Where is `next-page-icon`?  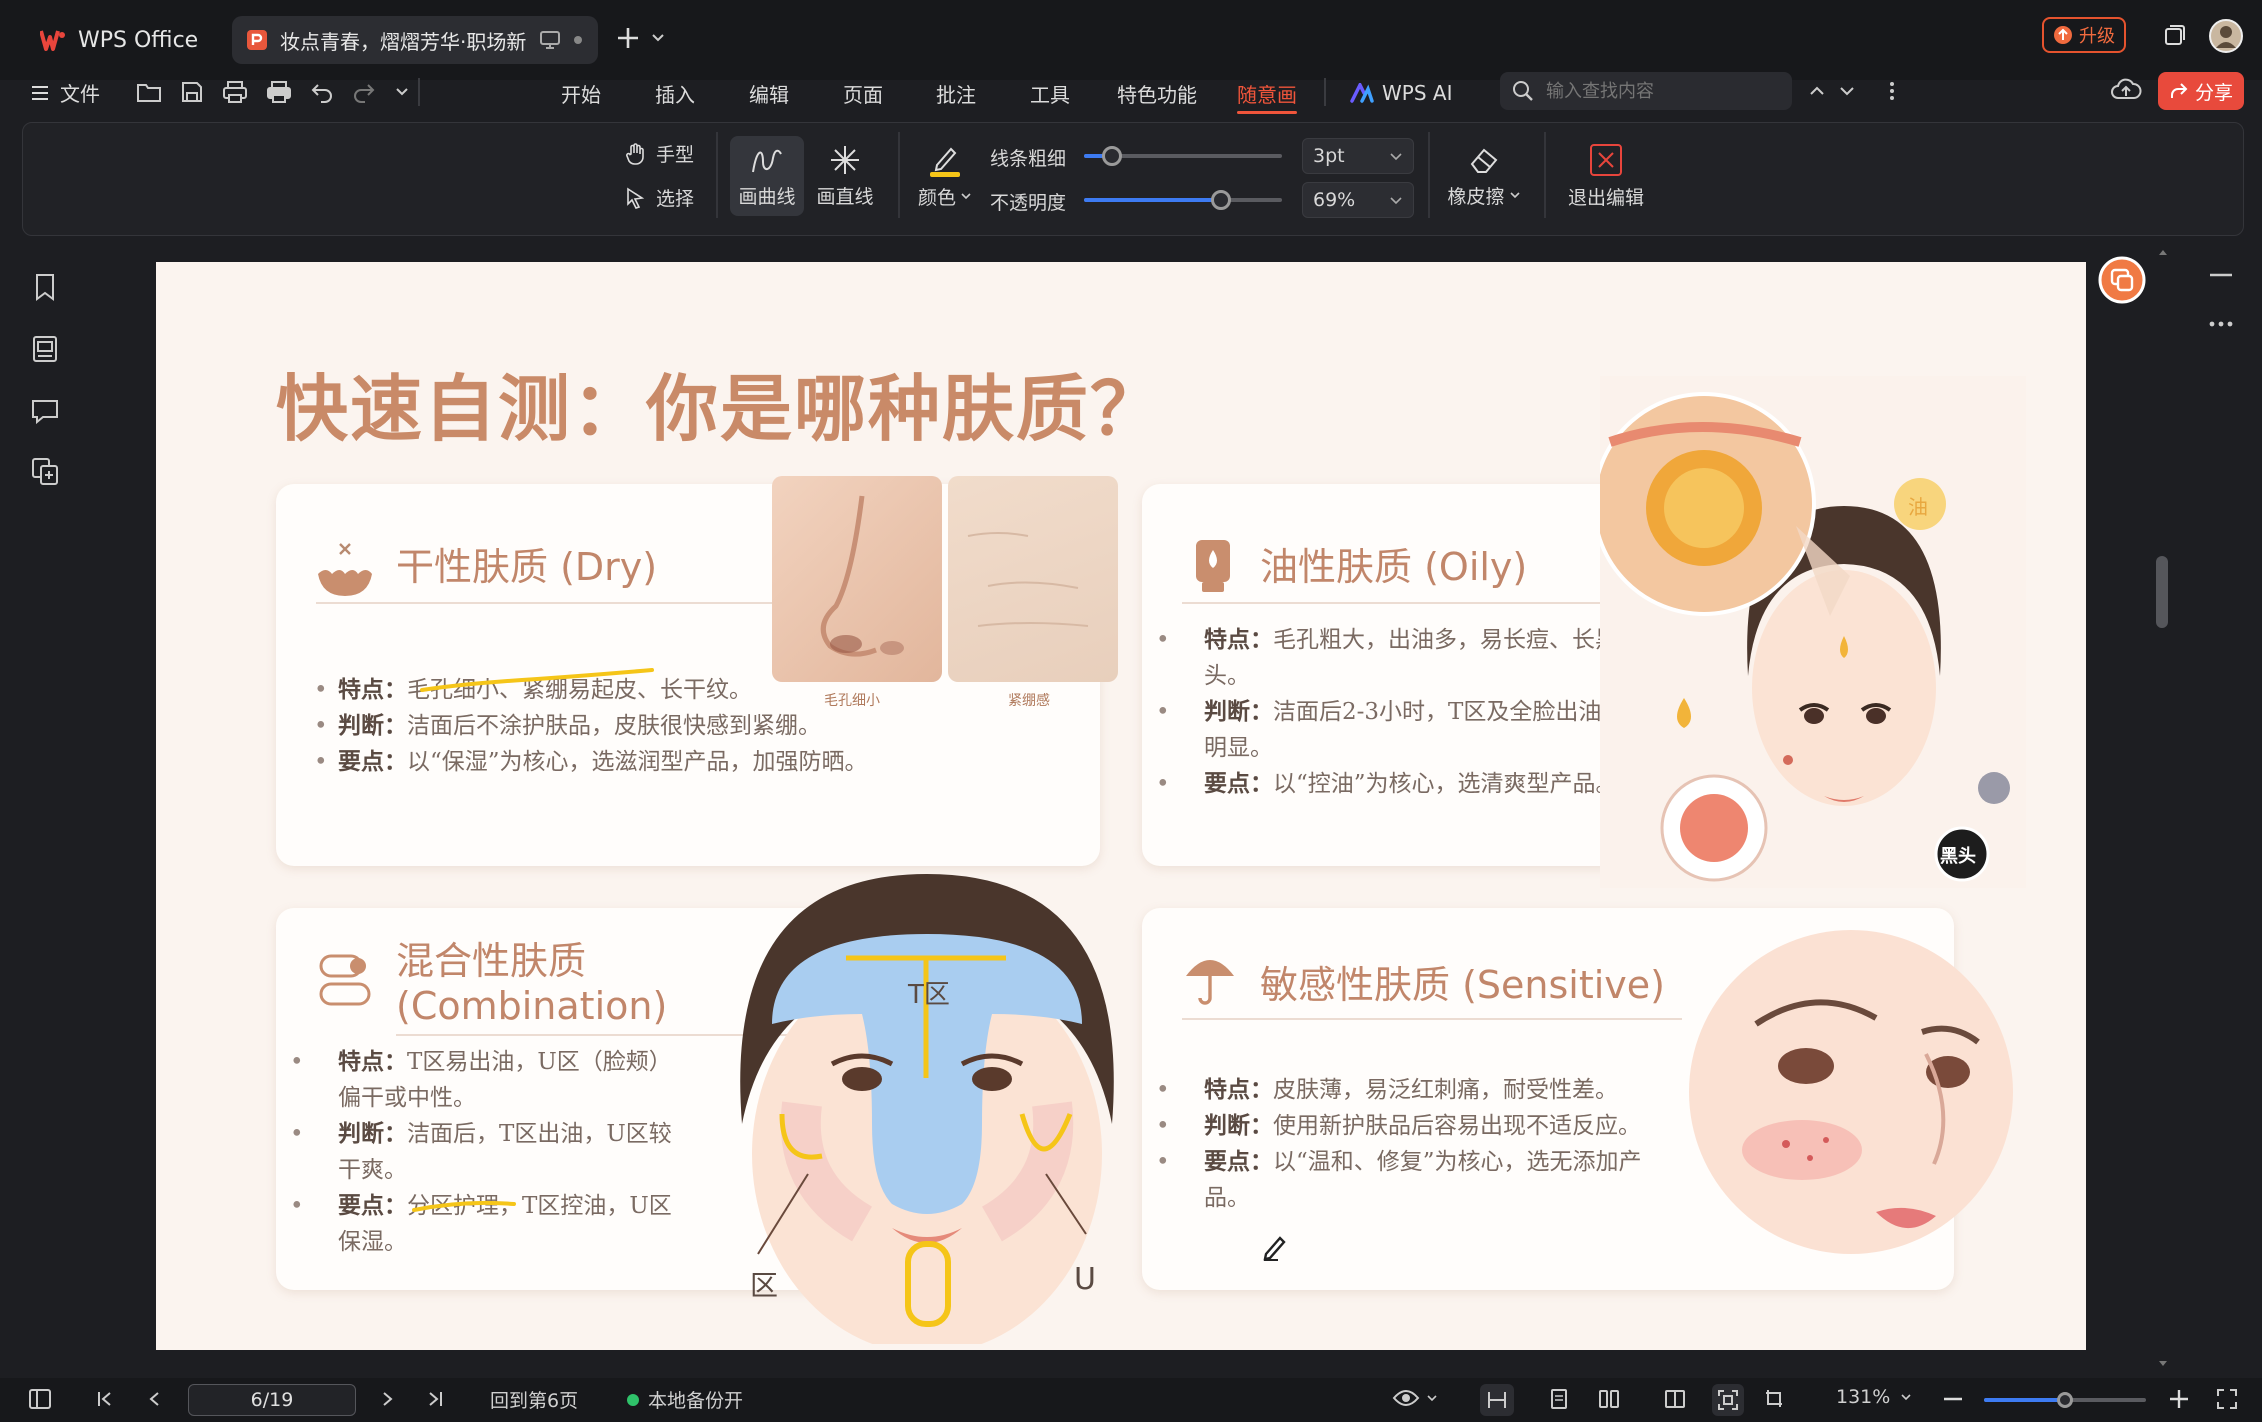 next-page-icon is located at coordinates (387, 1399).